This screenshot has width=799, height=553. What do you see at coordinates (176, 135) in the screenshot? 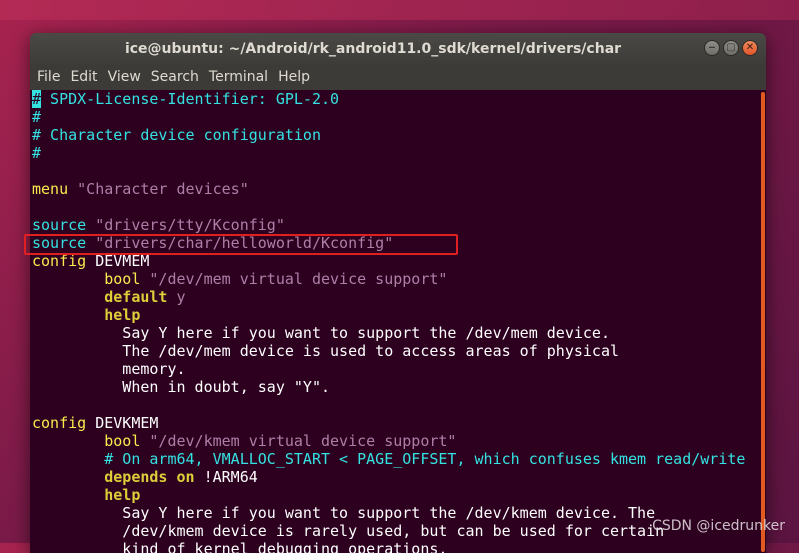
I see `code-line: # Character device configuration` at bounding box center [176, 135].